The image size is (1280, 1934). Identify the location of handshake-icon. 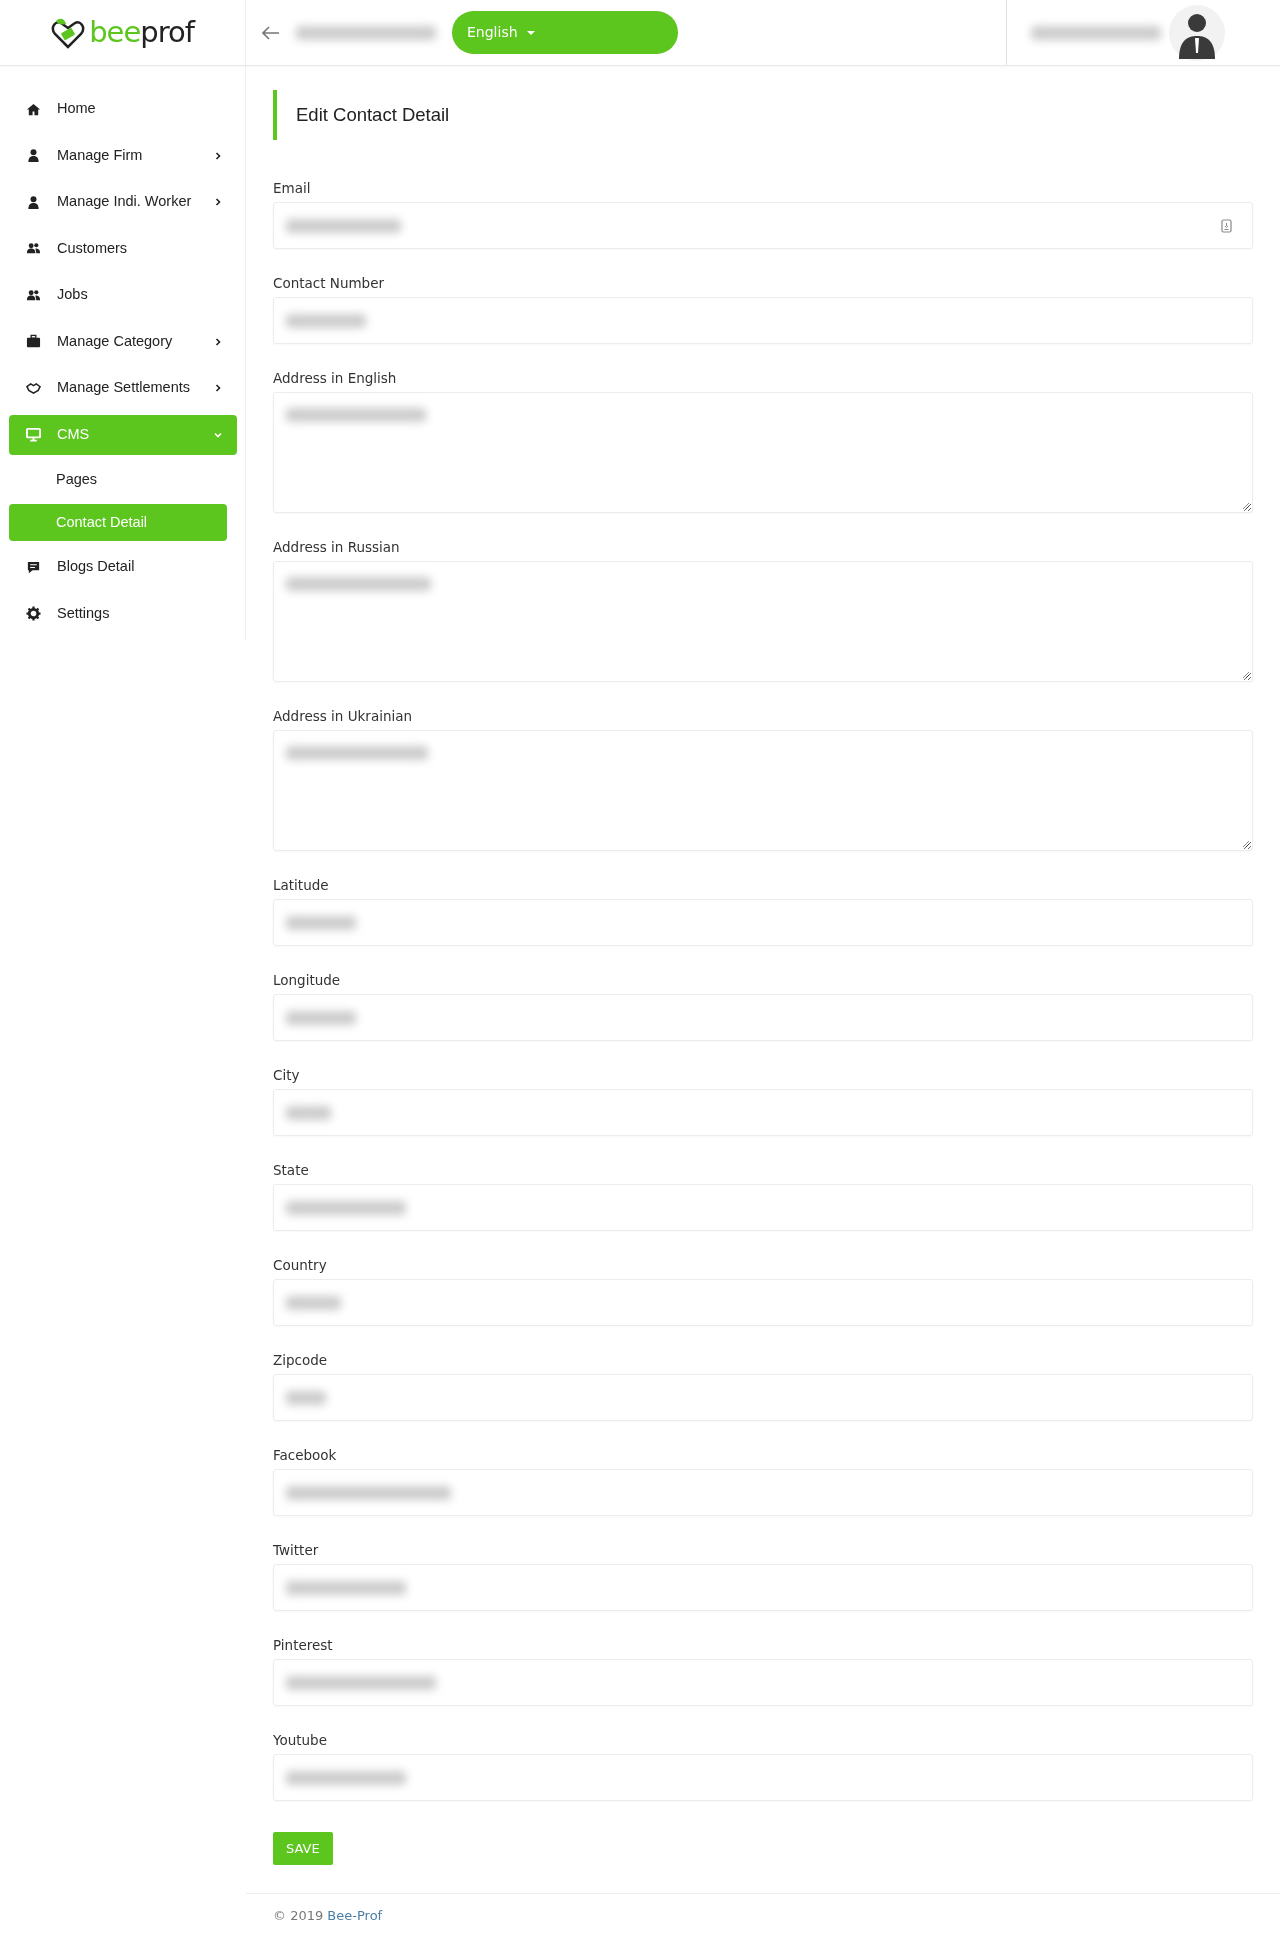
(33, 388).